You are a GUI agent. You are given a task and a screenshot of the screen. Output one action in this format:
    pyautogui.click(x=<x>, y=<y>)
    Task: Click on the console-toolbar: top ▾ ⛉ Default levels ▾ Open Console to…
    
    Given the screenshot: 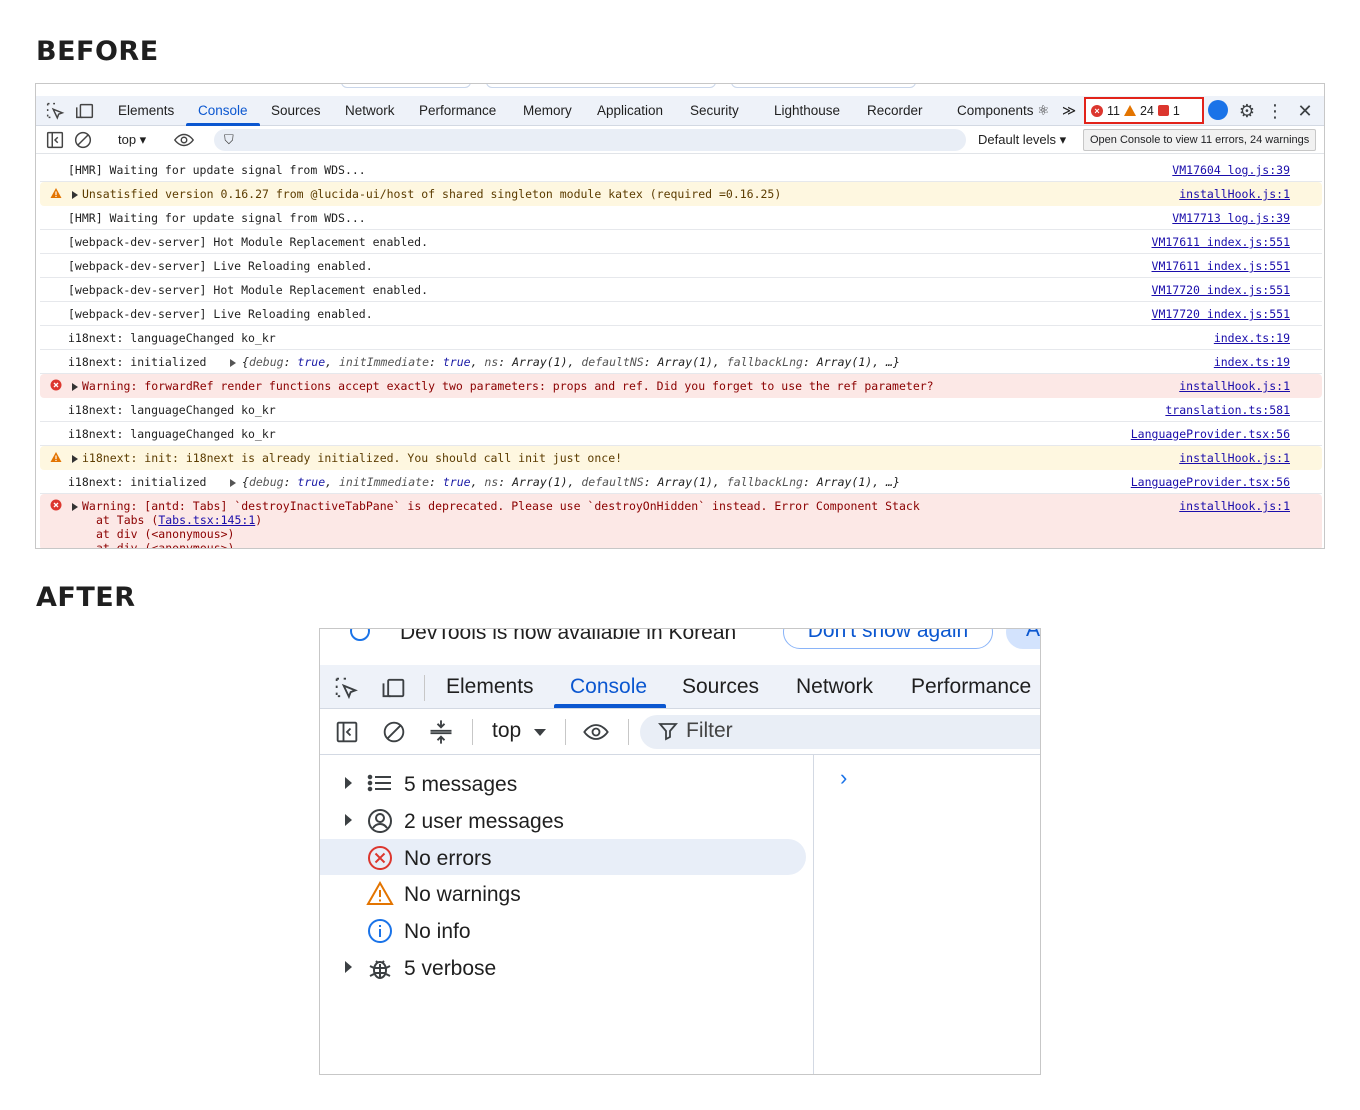 What is the action you would take?
    pyautogui.click(x=680, y=140)
    